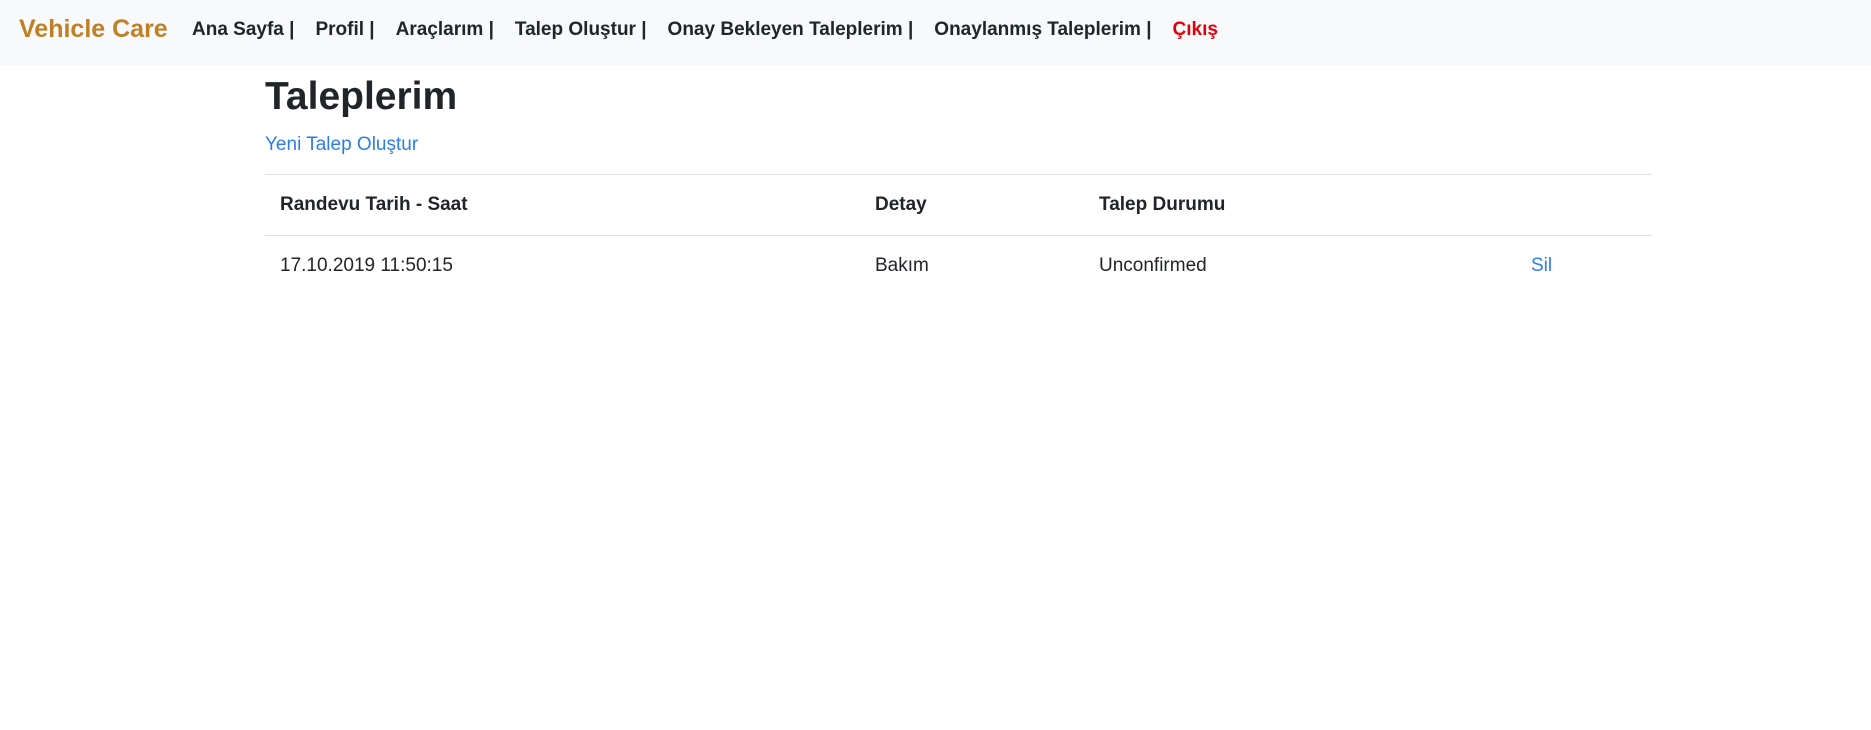 This screenshot has width=1871, height=730. What do you see at coordinates (581, 29) in the screenshot?
I see `nav-item-talep-olustur: Talep Oluştur |` at bounding box center [581, 29].